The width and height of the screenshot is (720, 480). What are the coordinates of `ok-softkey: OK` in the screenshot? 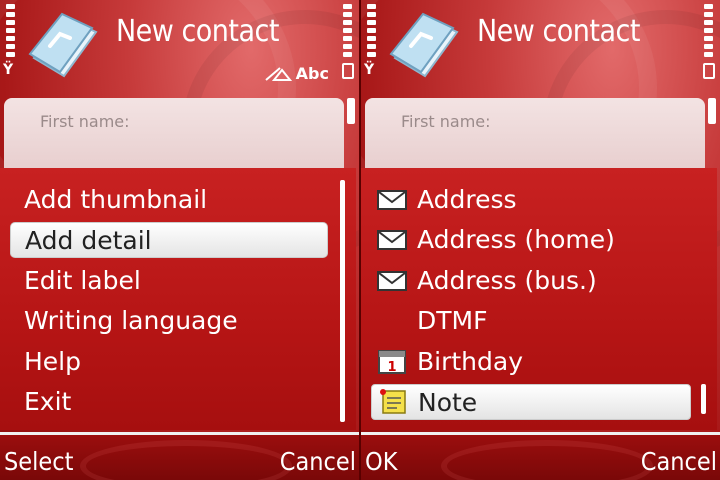 It's located at (381, 461).